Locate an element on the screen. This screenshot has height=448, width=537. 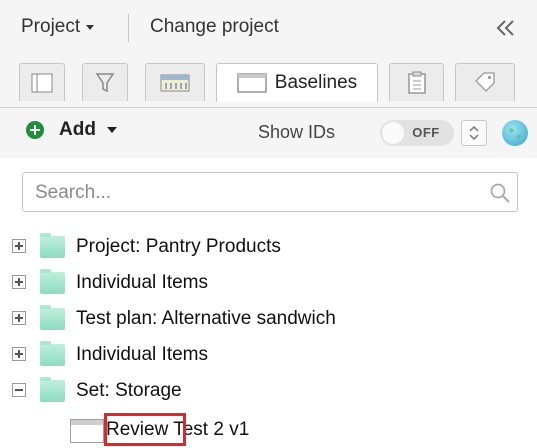
project-menu: Project is located at coordinates (58, 27).